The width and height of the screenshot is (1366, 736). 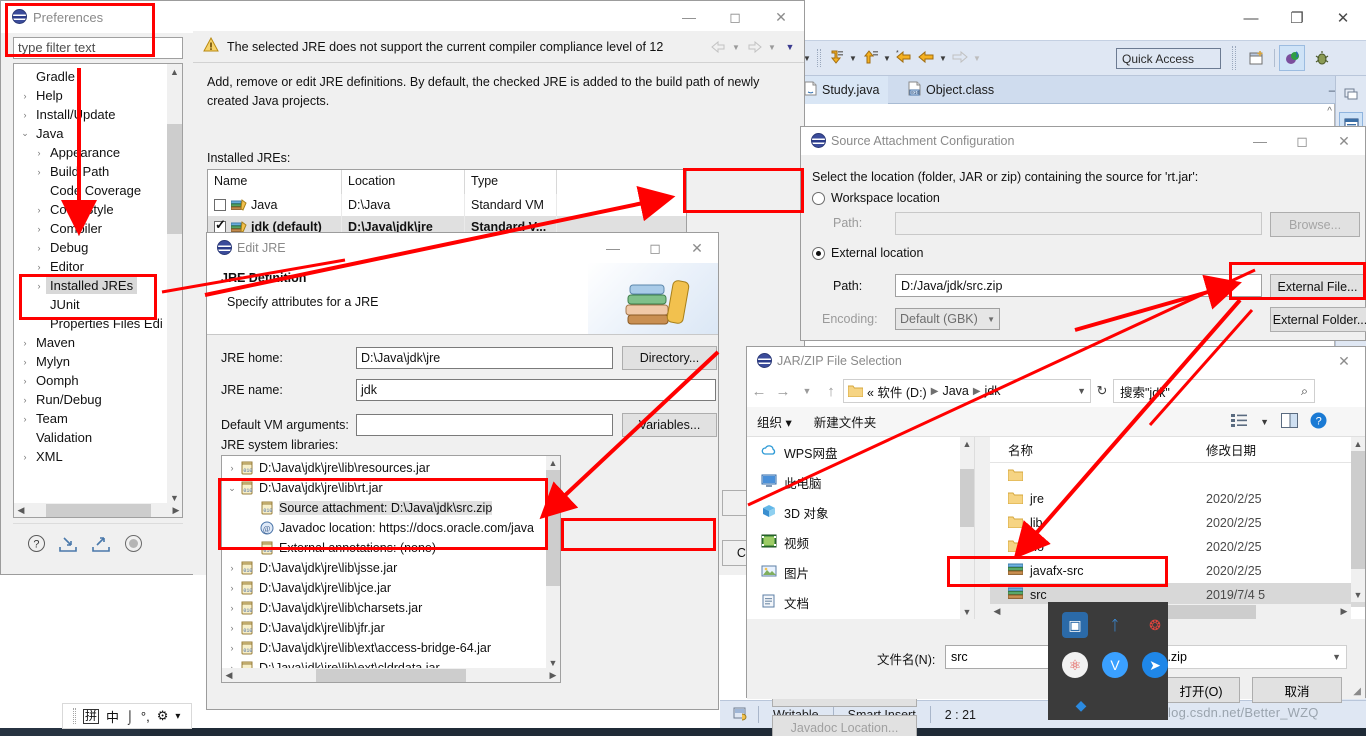 I want to click on column-header-location: Location, so click(x=403, y=182).